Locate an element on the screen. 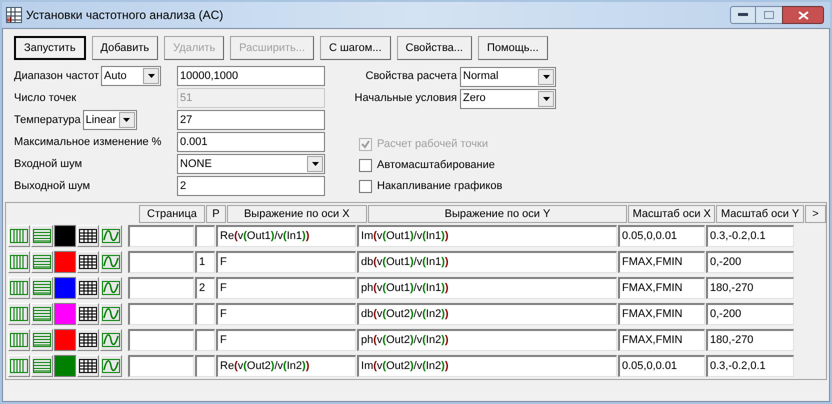 The width and height of the screenshot is (832, 404). column-header: Масштаб оси X is located at coordinates (672, 214).